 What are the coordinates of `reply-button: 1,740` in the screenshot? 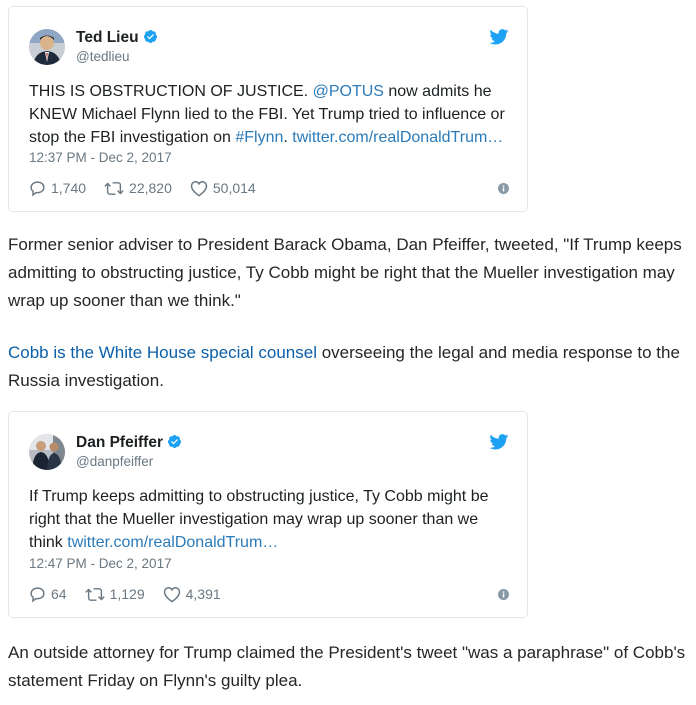 It's located at (57, 188).